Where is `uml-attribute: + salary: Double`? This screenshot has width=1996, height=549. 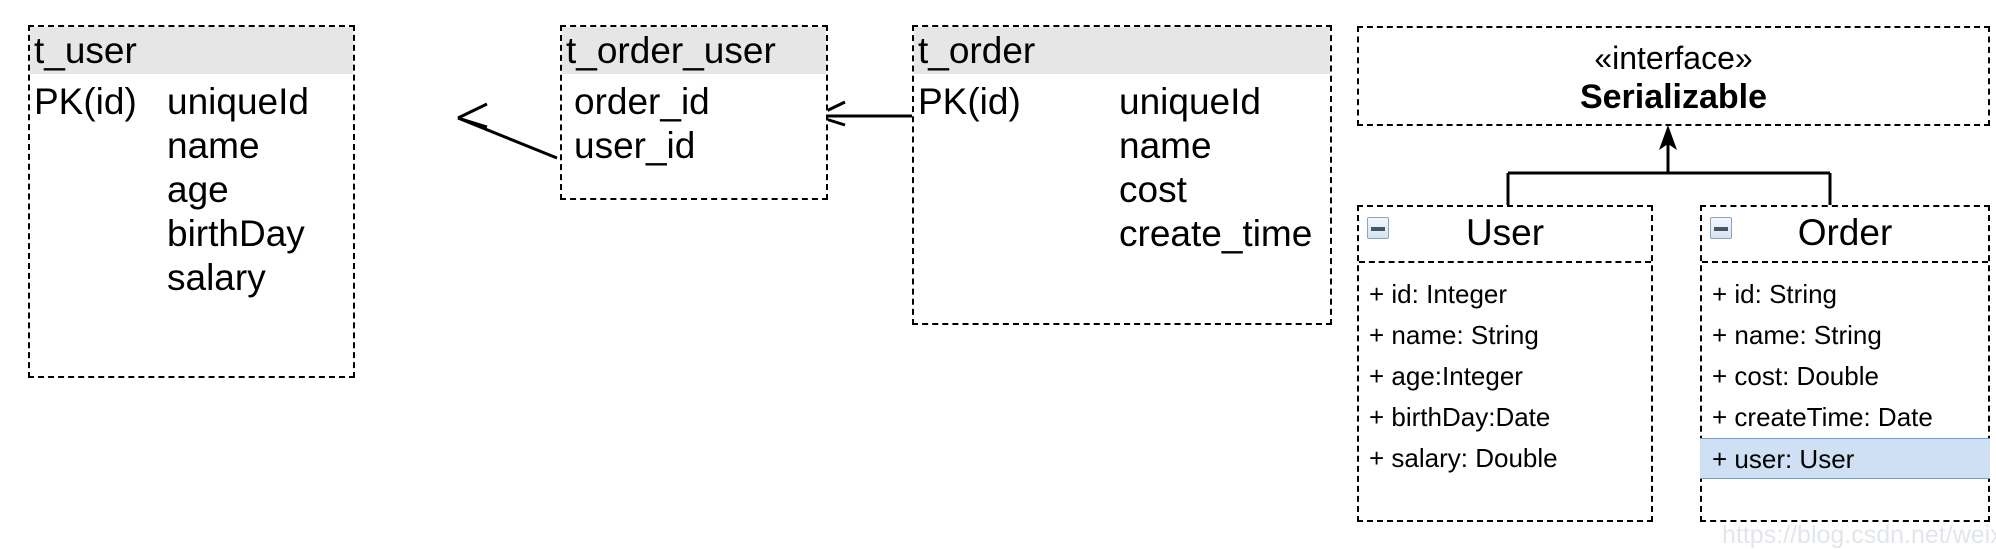
uml-attribute: + salary: Double is located at coordinates (1505, 458).